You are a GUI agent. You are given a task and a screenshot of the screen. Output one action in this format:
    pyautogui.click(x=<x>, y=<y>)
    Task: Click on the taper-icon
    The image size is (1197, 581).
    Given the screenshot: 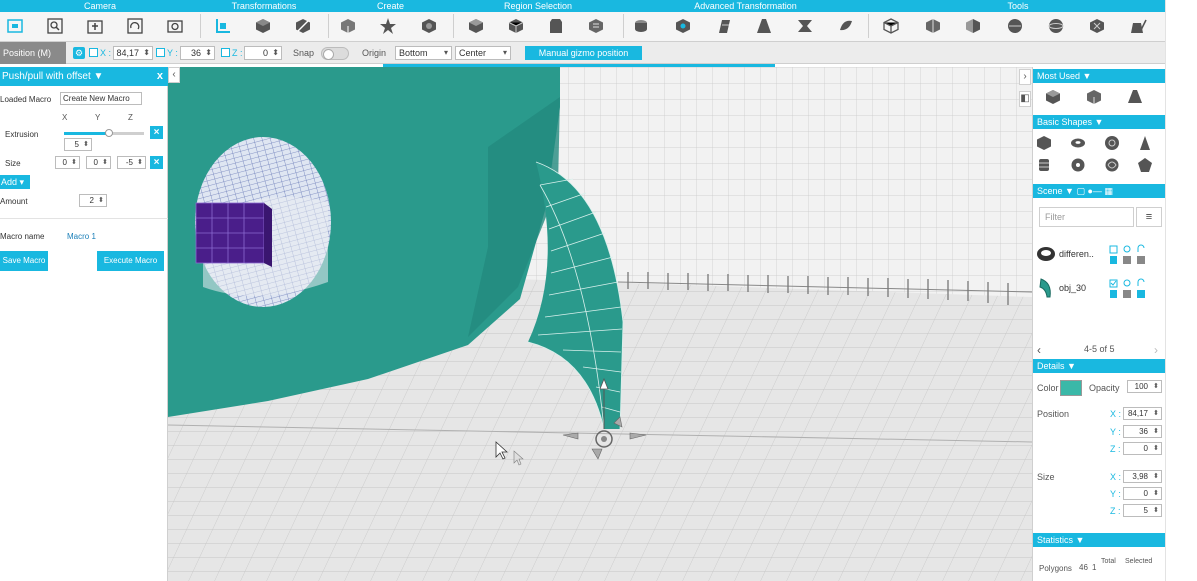 What is the action you would take?
    pyautogui.click(x=764, y=26)
    